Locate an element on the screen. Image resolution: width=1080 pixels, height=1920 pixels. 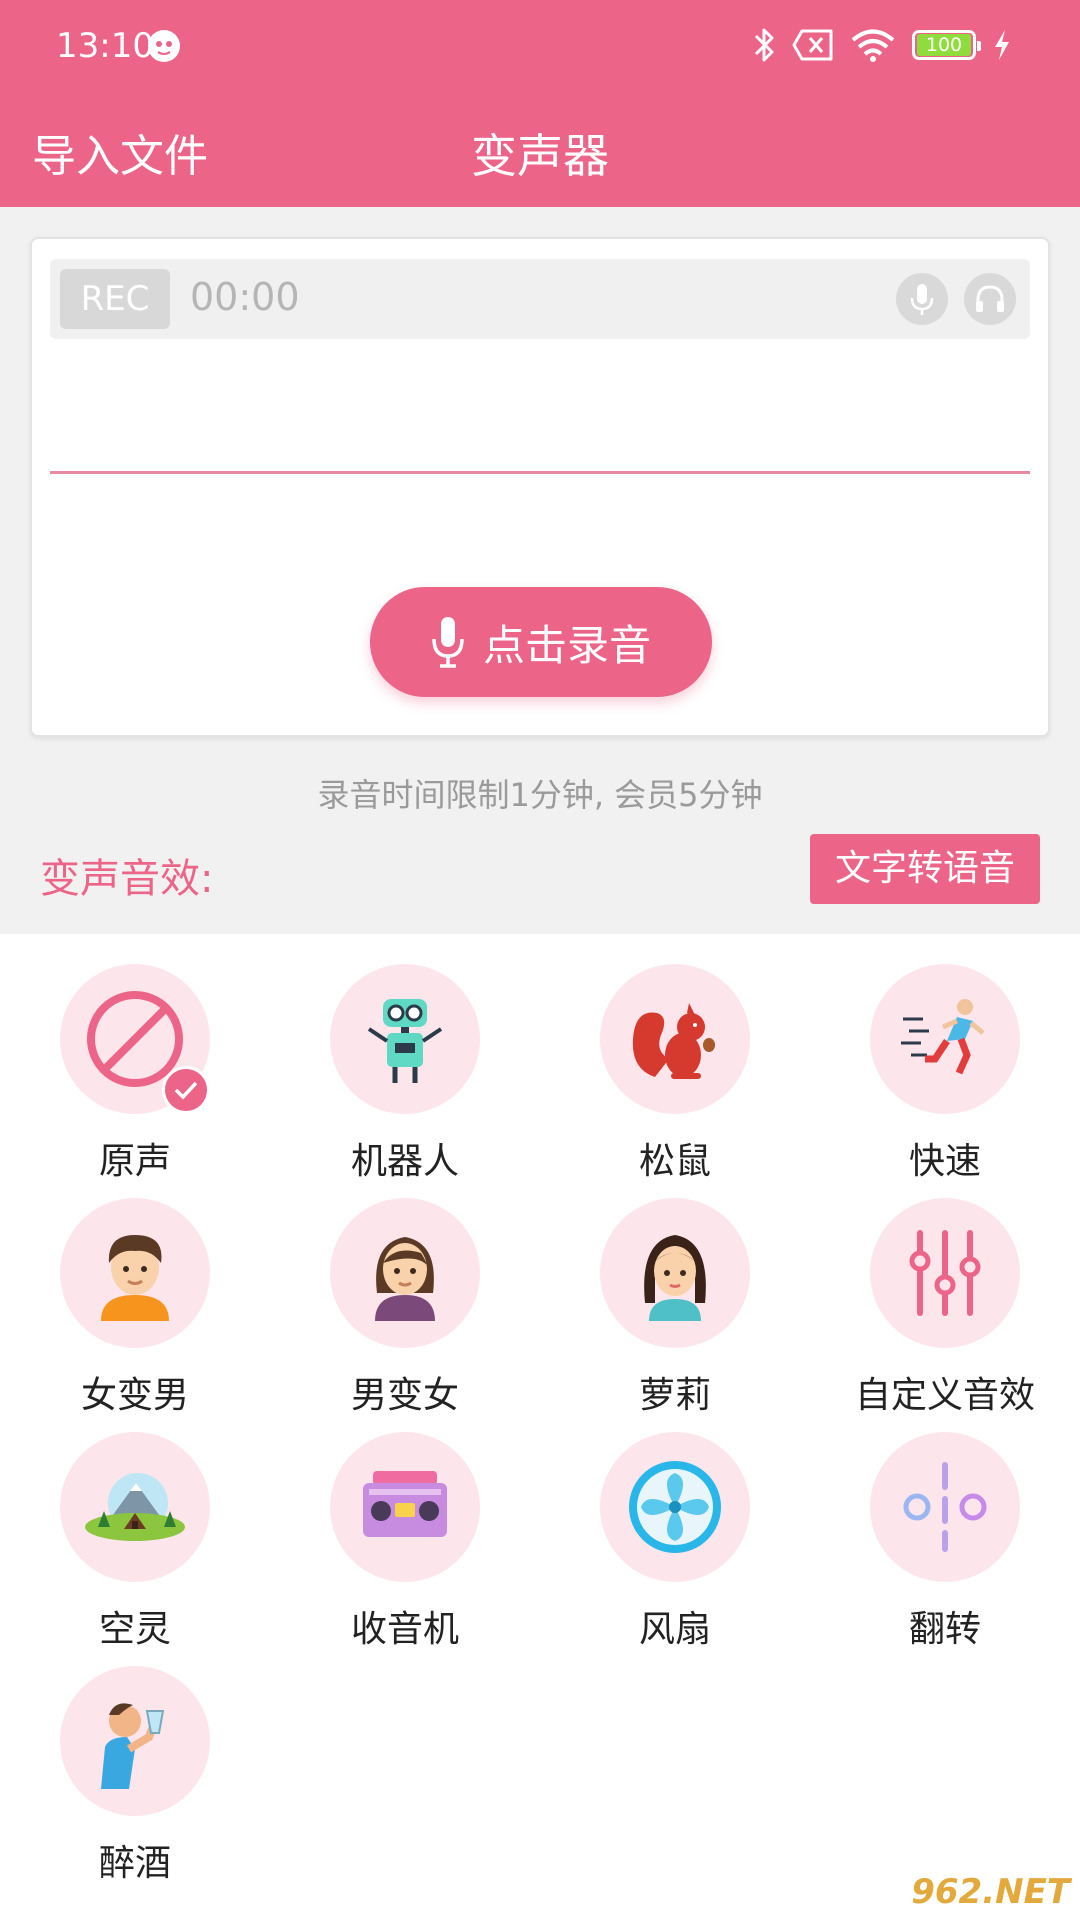
drinking-man-icon is located at coordinates (133, 1746).